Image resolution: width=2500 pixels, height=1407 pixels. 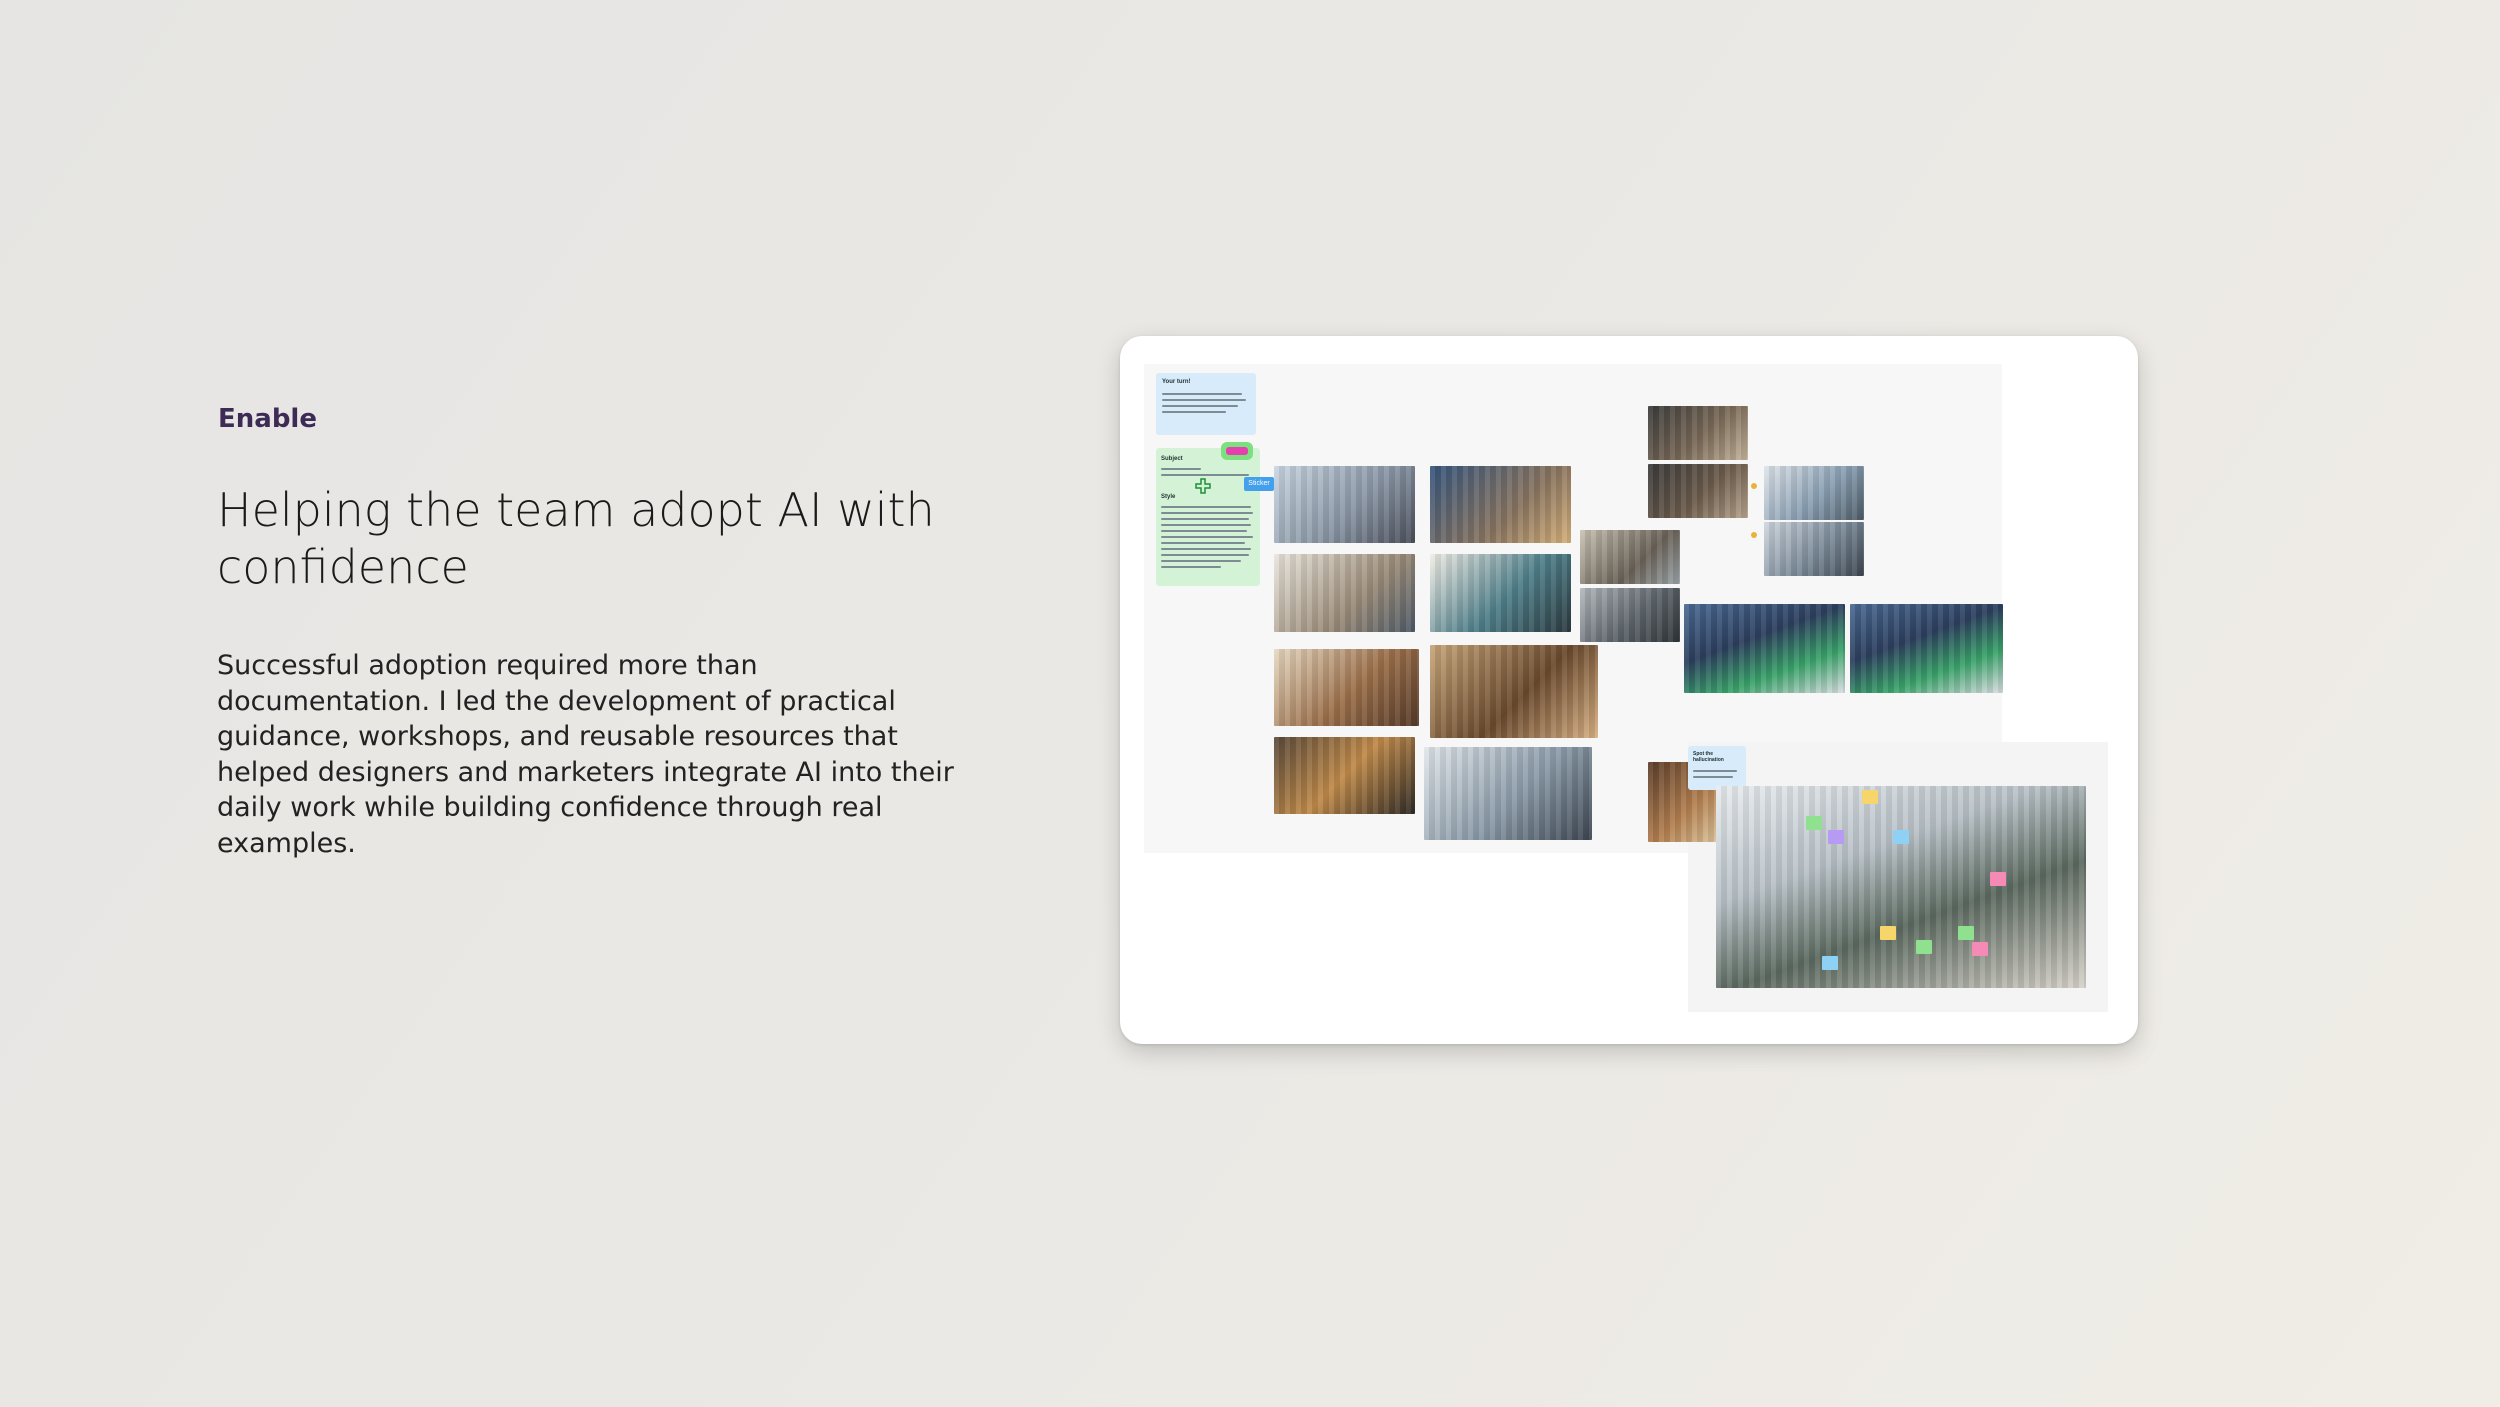 What do you see at coordinates (1259, 484) in the screenshot?
I see `sticker-chip: Sticker` at bounding box center [1259, 484].